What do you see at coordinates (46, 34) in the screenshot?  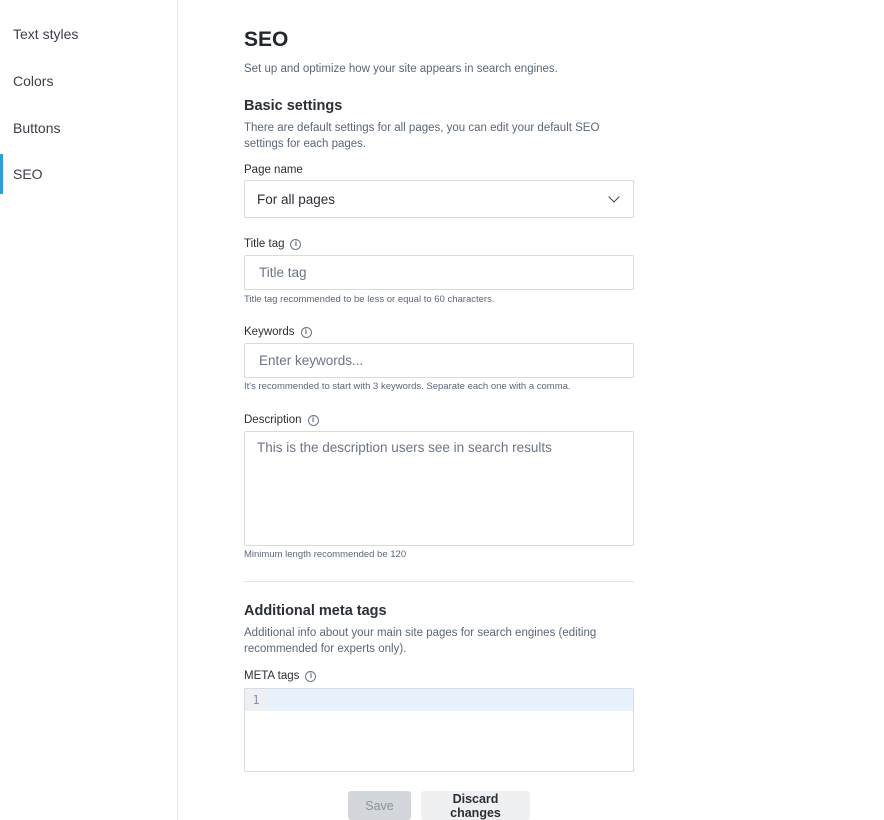 I see `sidebar-item-label: Text styles` at bounding box center [46, 34].